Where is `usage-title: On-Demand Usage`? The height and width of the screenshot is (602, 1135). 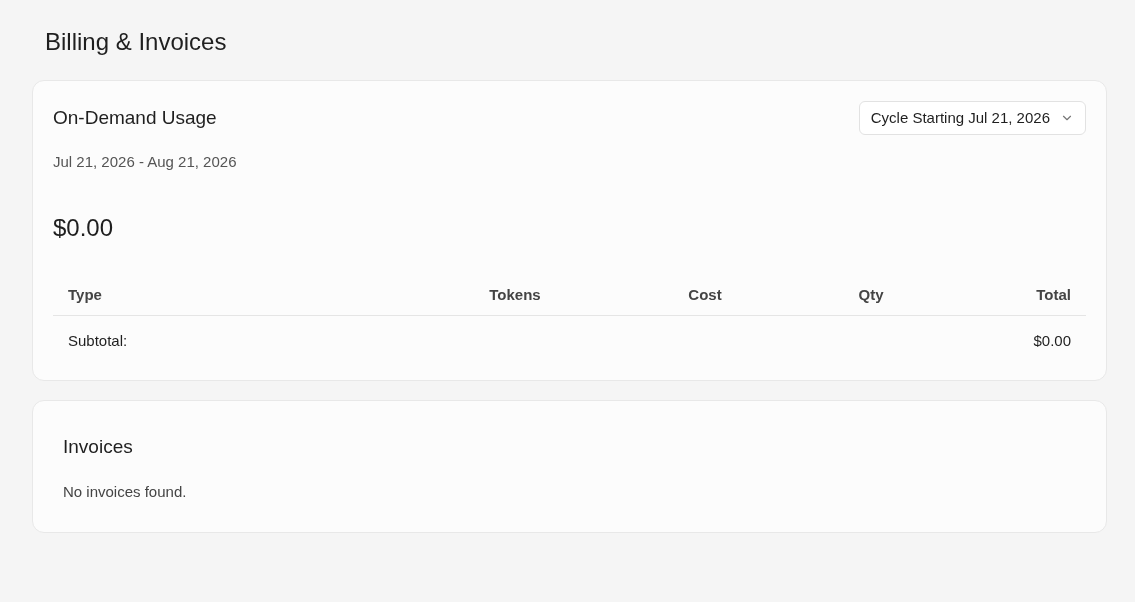 usage-title: On-Demand Usage is located at coordinates (135, 117).